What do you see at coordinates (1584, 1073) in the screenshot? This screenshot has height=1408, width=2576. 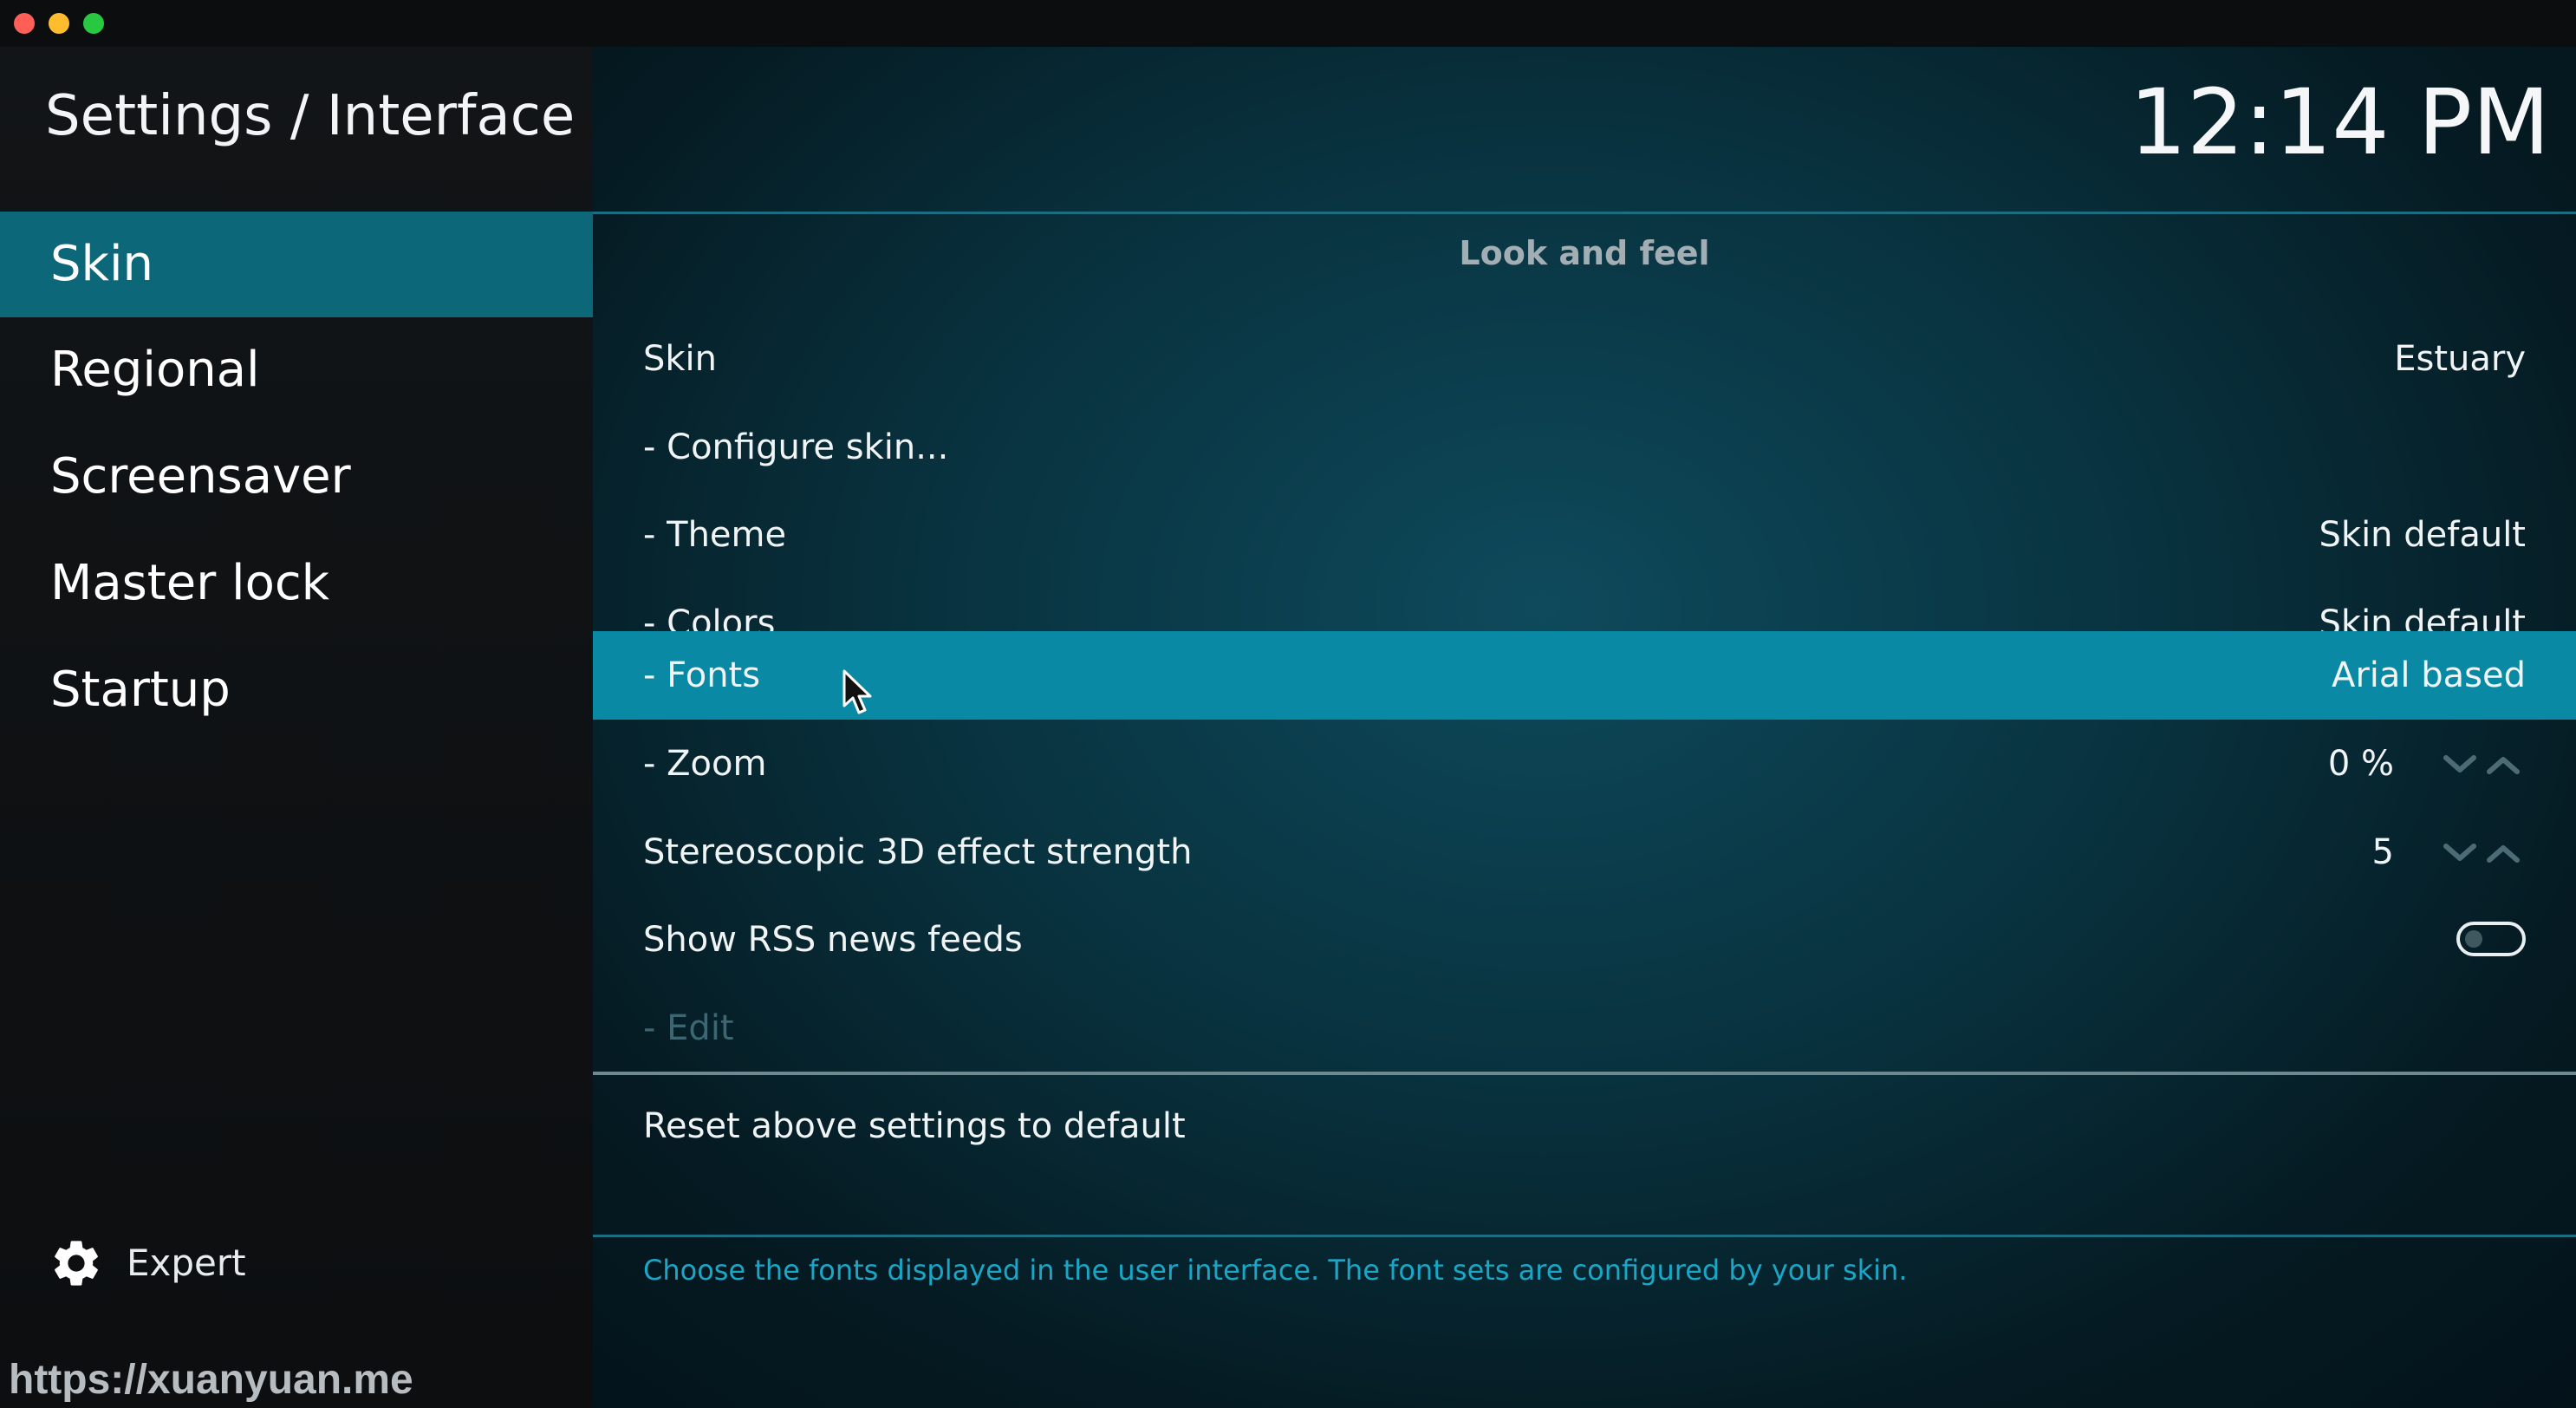 I see `section-divider` at bounding box center [1584, 1073].